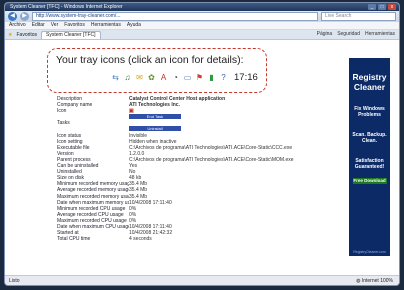  I want to click on back-arrow-icon: ◀, so click(12, 16).